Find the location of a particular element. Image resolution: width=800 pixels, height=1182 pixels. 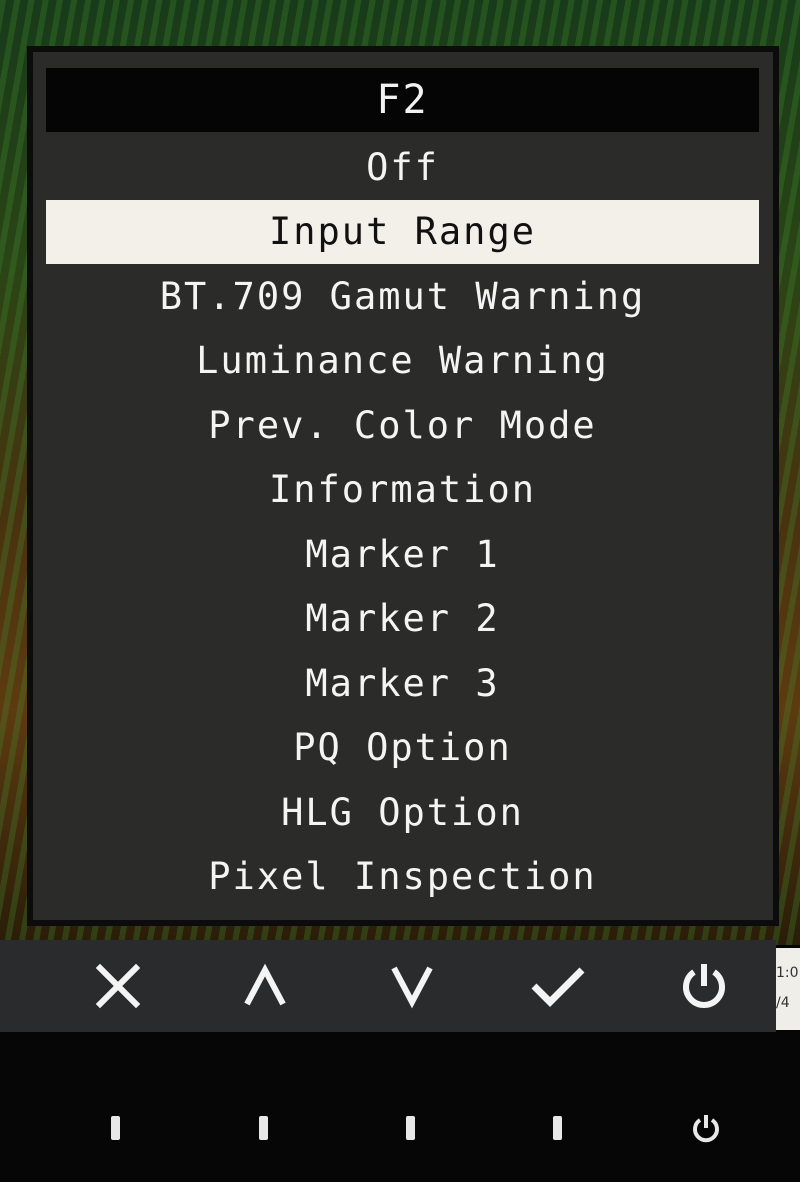

power-icon is located at coordinates (704, 986).